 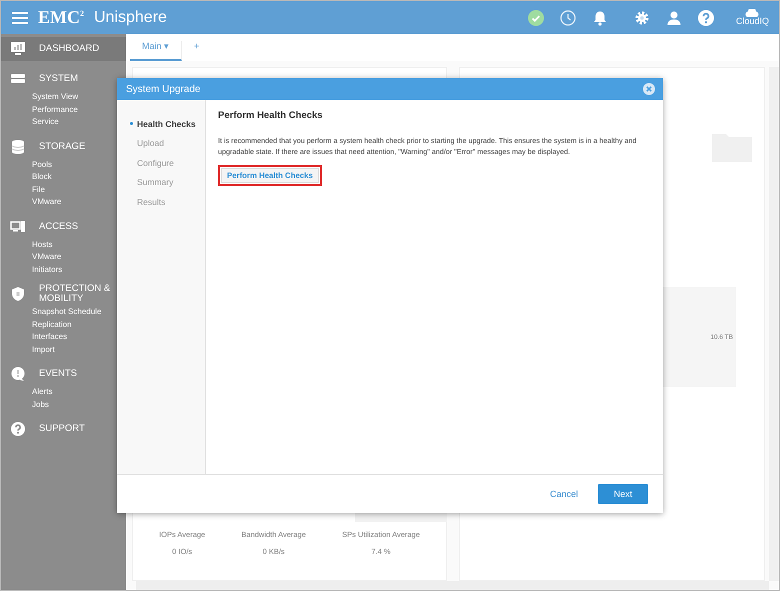 What do you see at coordinates (271, 115) in the screenshot?
I see `section-heading: Perform Health Checks` at bounding box center [271, 115].